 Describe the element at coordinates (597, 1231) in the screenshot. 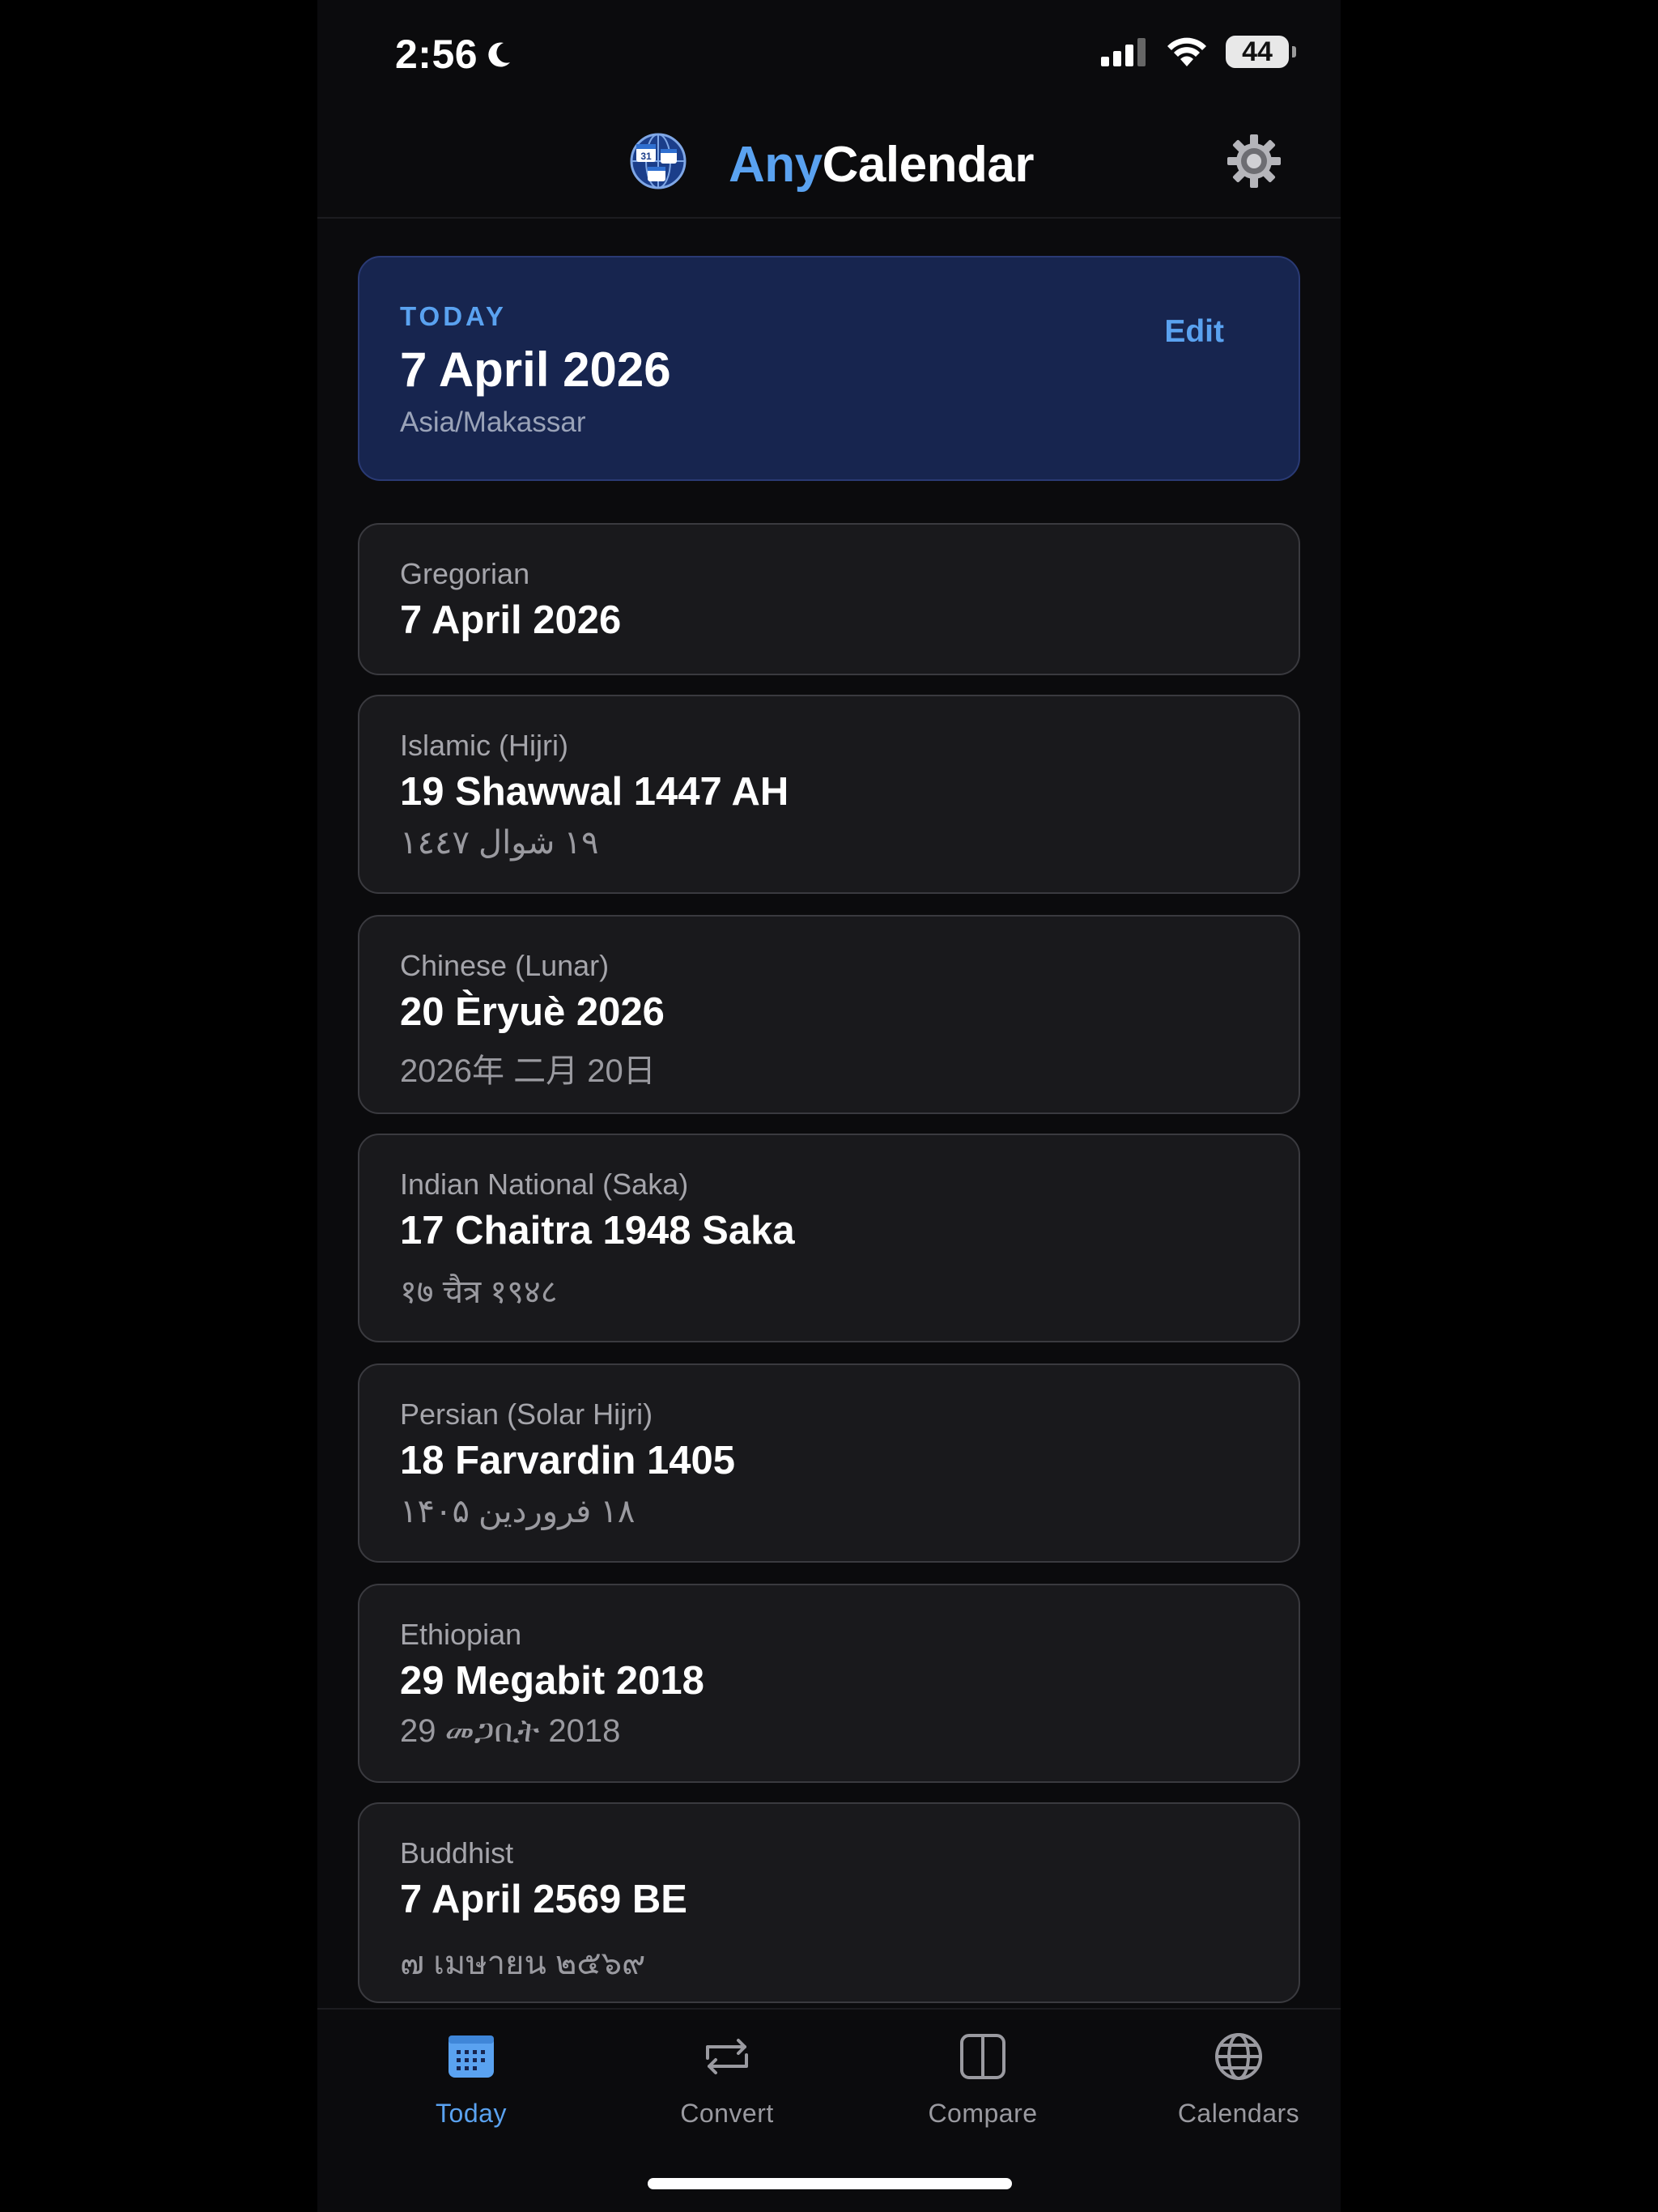

I see `calendar-date: 17 Chaitra 1948 Saka` at that location.